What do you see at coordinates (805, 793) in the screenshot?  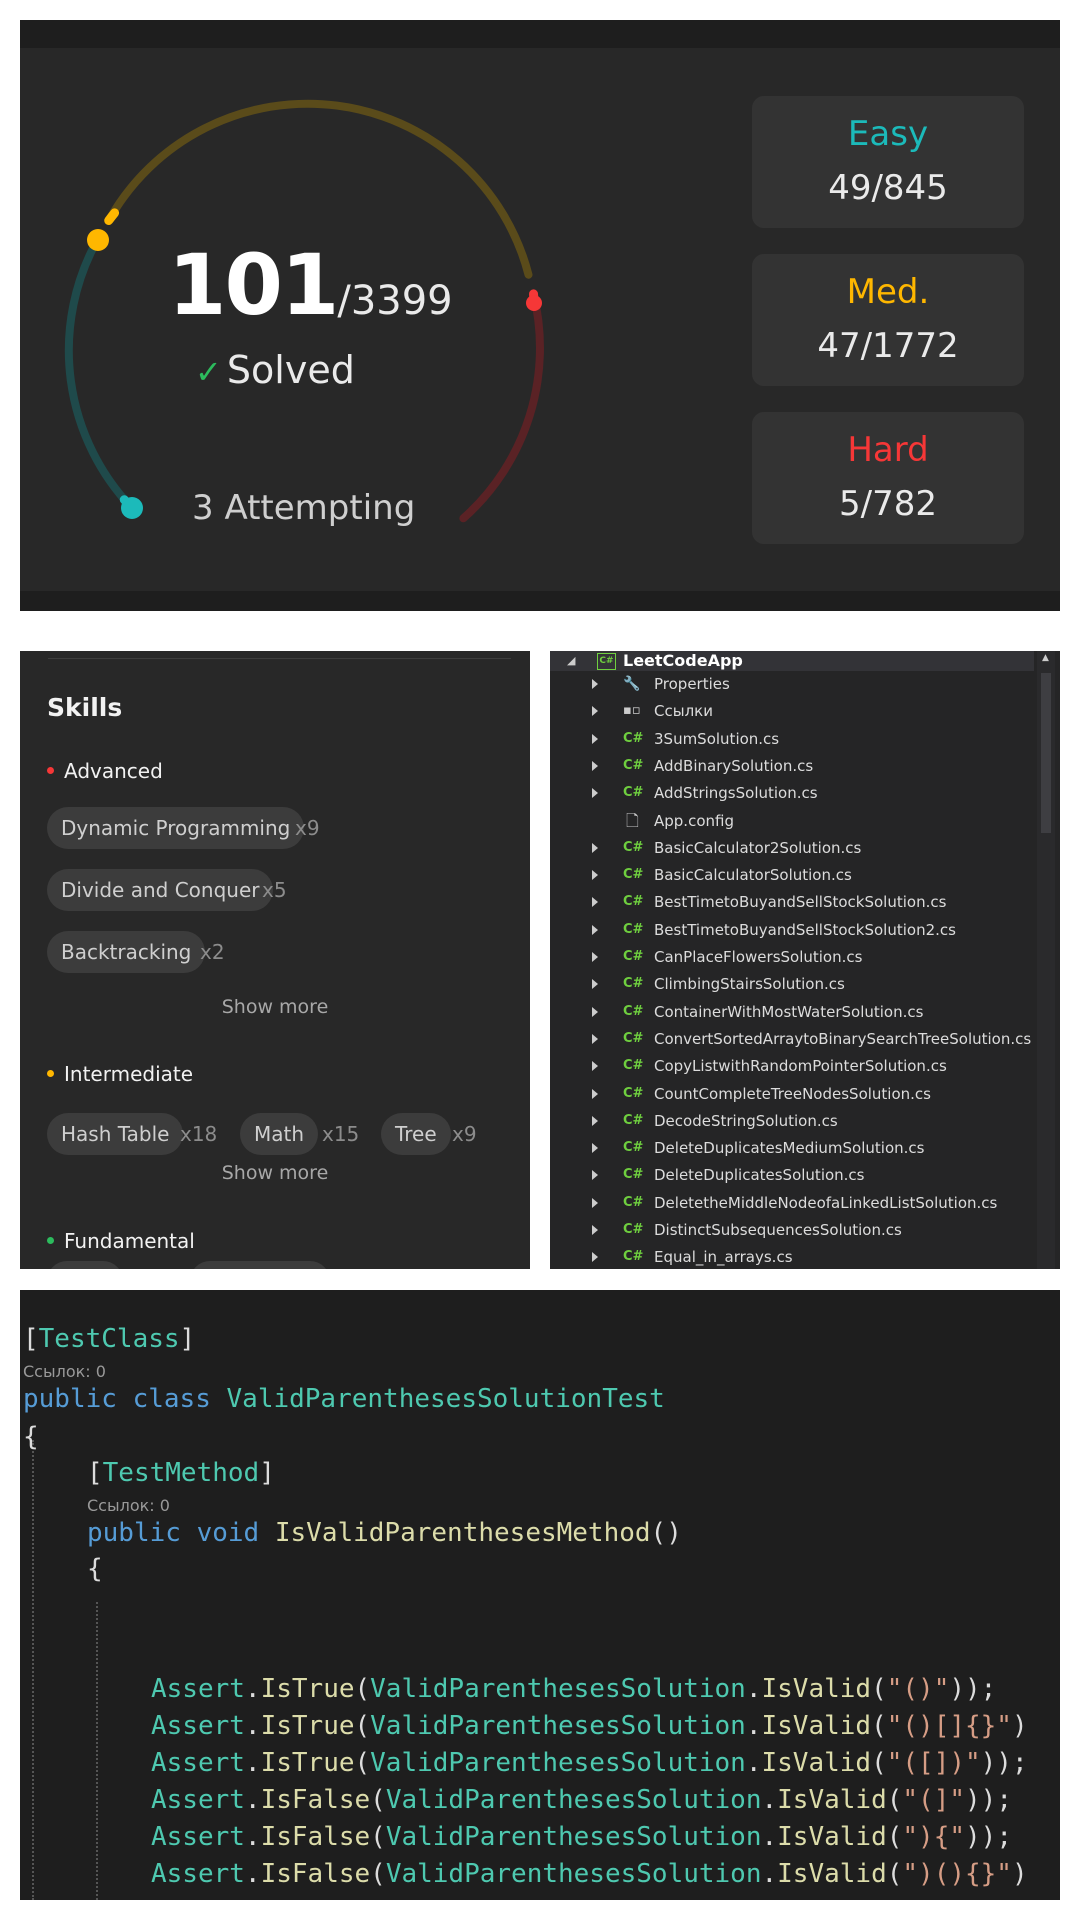 I see `tree-item: C# AddStringsSolution.cs` at bounding box center [805, 793].